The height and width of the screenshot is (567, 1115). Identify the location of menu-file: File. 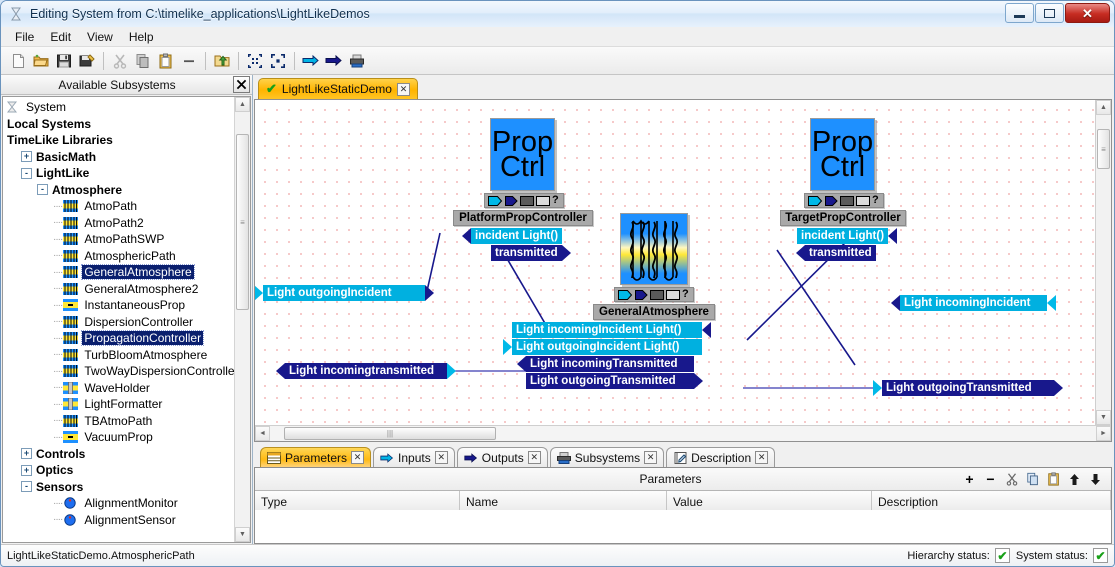
(24, 37).